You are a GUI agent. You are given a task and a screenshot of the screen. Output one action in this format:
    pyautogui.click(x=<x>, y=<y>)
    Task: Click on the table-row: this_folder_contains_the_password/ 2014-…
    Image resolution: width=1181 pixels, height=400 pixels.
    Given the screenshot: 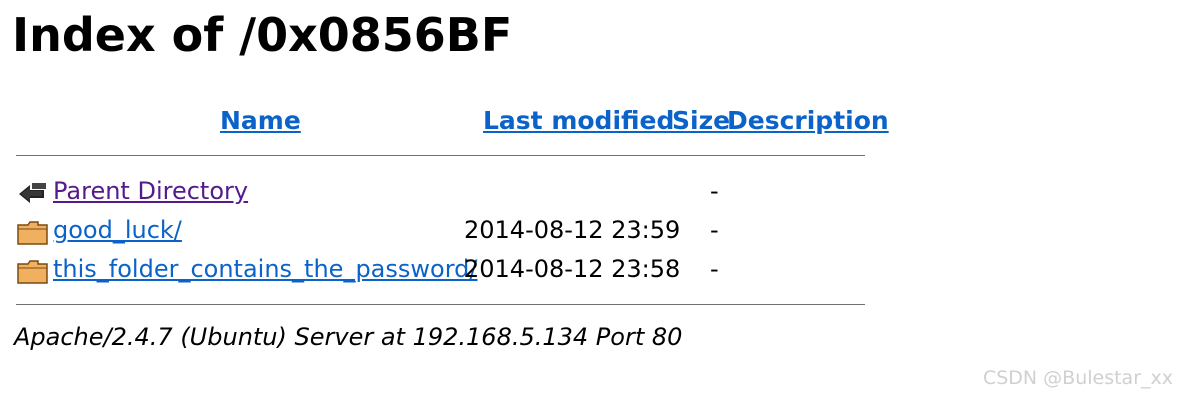 What is the action you would take?
    pyautogui.click(x=466, y=270)
    